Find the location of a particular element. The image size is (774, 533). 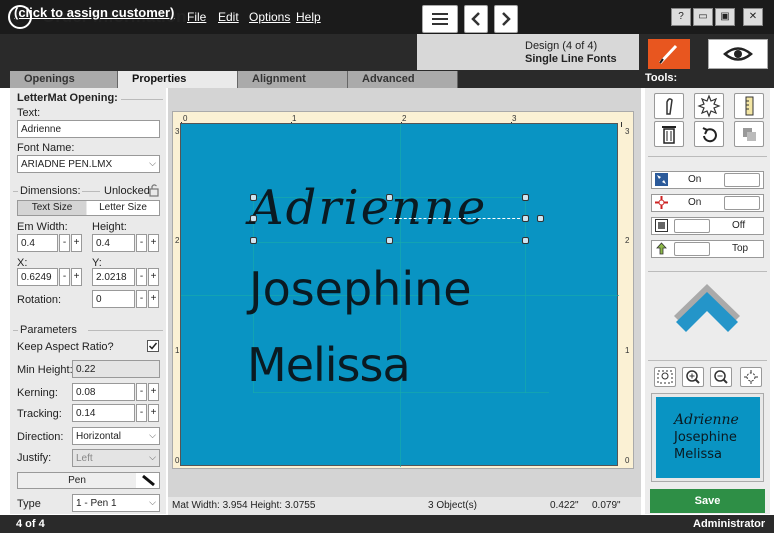

direction-select: Horizontal ⌵ is located at coordinates (116, 436).